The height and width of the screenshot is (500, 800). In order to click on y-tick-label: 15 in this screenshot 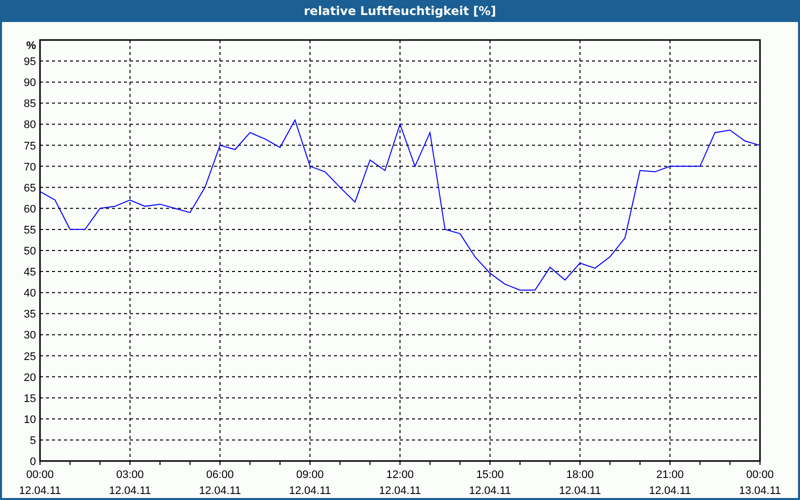, I will do `click(30, 398)`.